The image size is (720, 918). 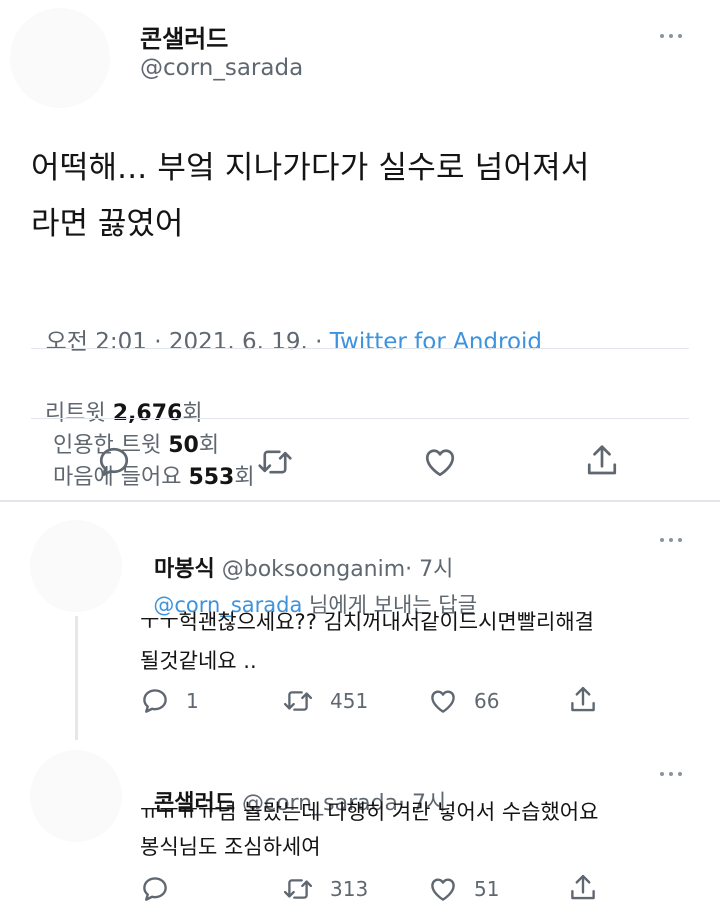 What do you see at coordinates (487, 701) in the screenshot?
I see `like-count: 66` at bounding box center [487, 701].